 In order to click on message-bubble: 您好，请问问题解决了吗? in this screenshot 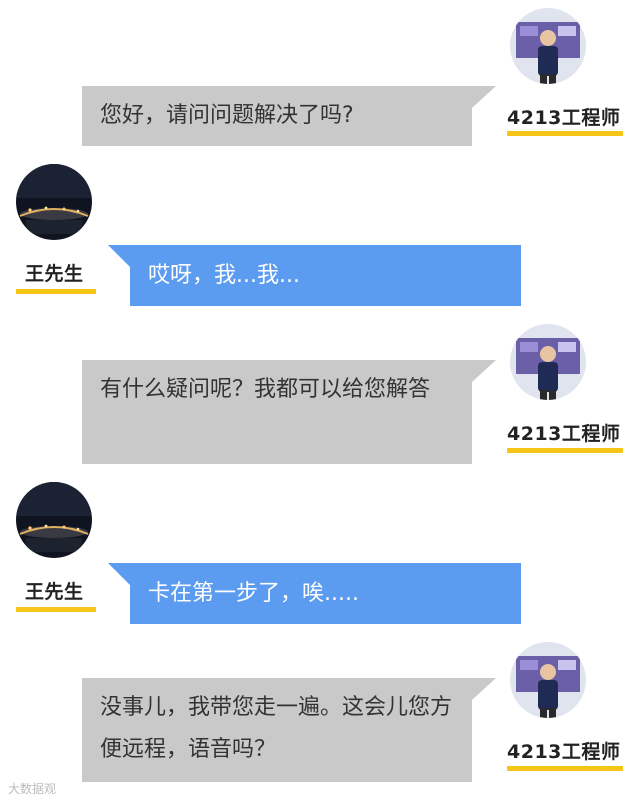, I will do `click(277, 116)`.